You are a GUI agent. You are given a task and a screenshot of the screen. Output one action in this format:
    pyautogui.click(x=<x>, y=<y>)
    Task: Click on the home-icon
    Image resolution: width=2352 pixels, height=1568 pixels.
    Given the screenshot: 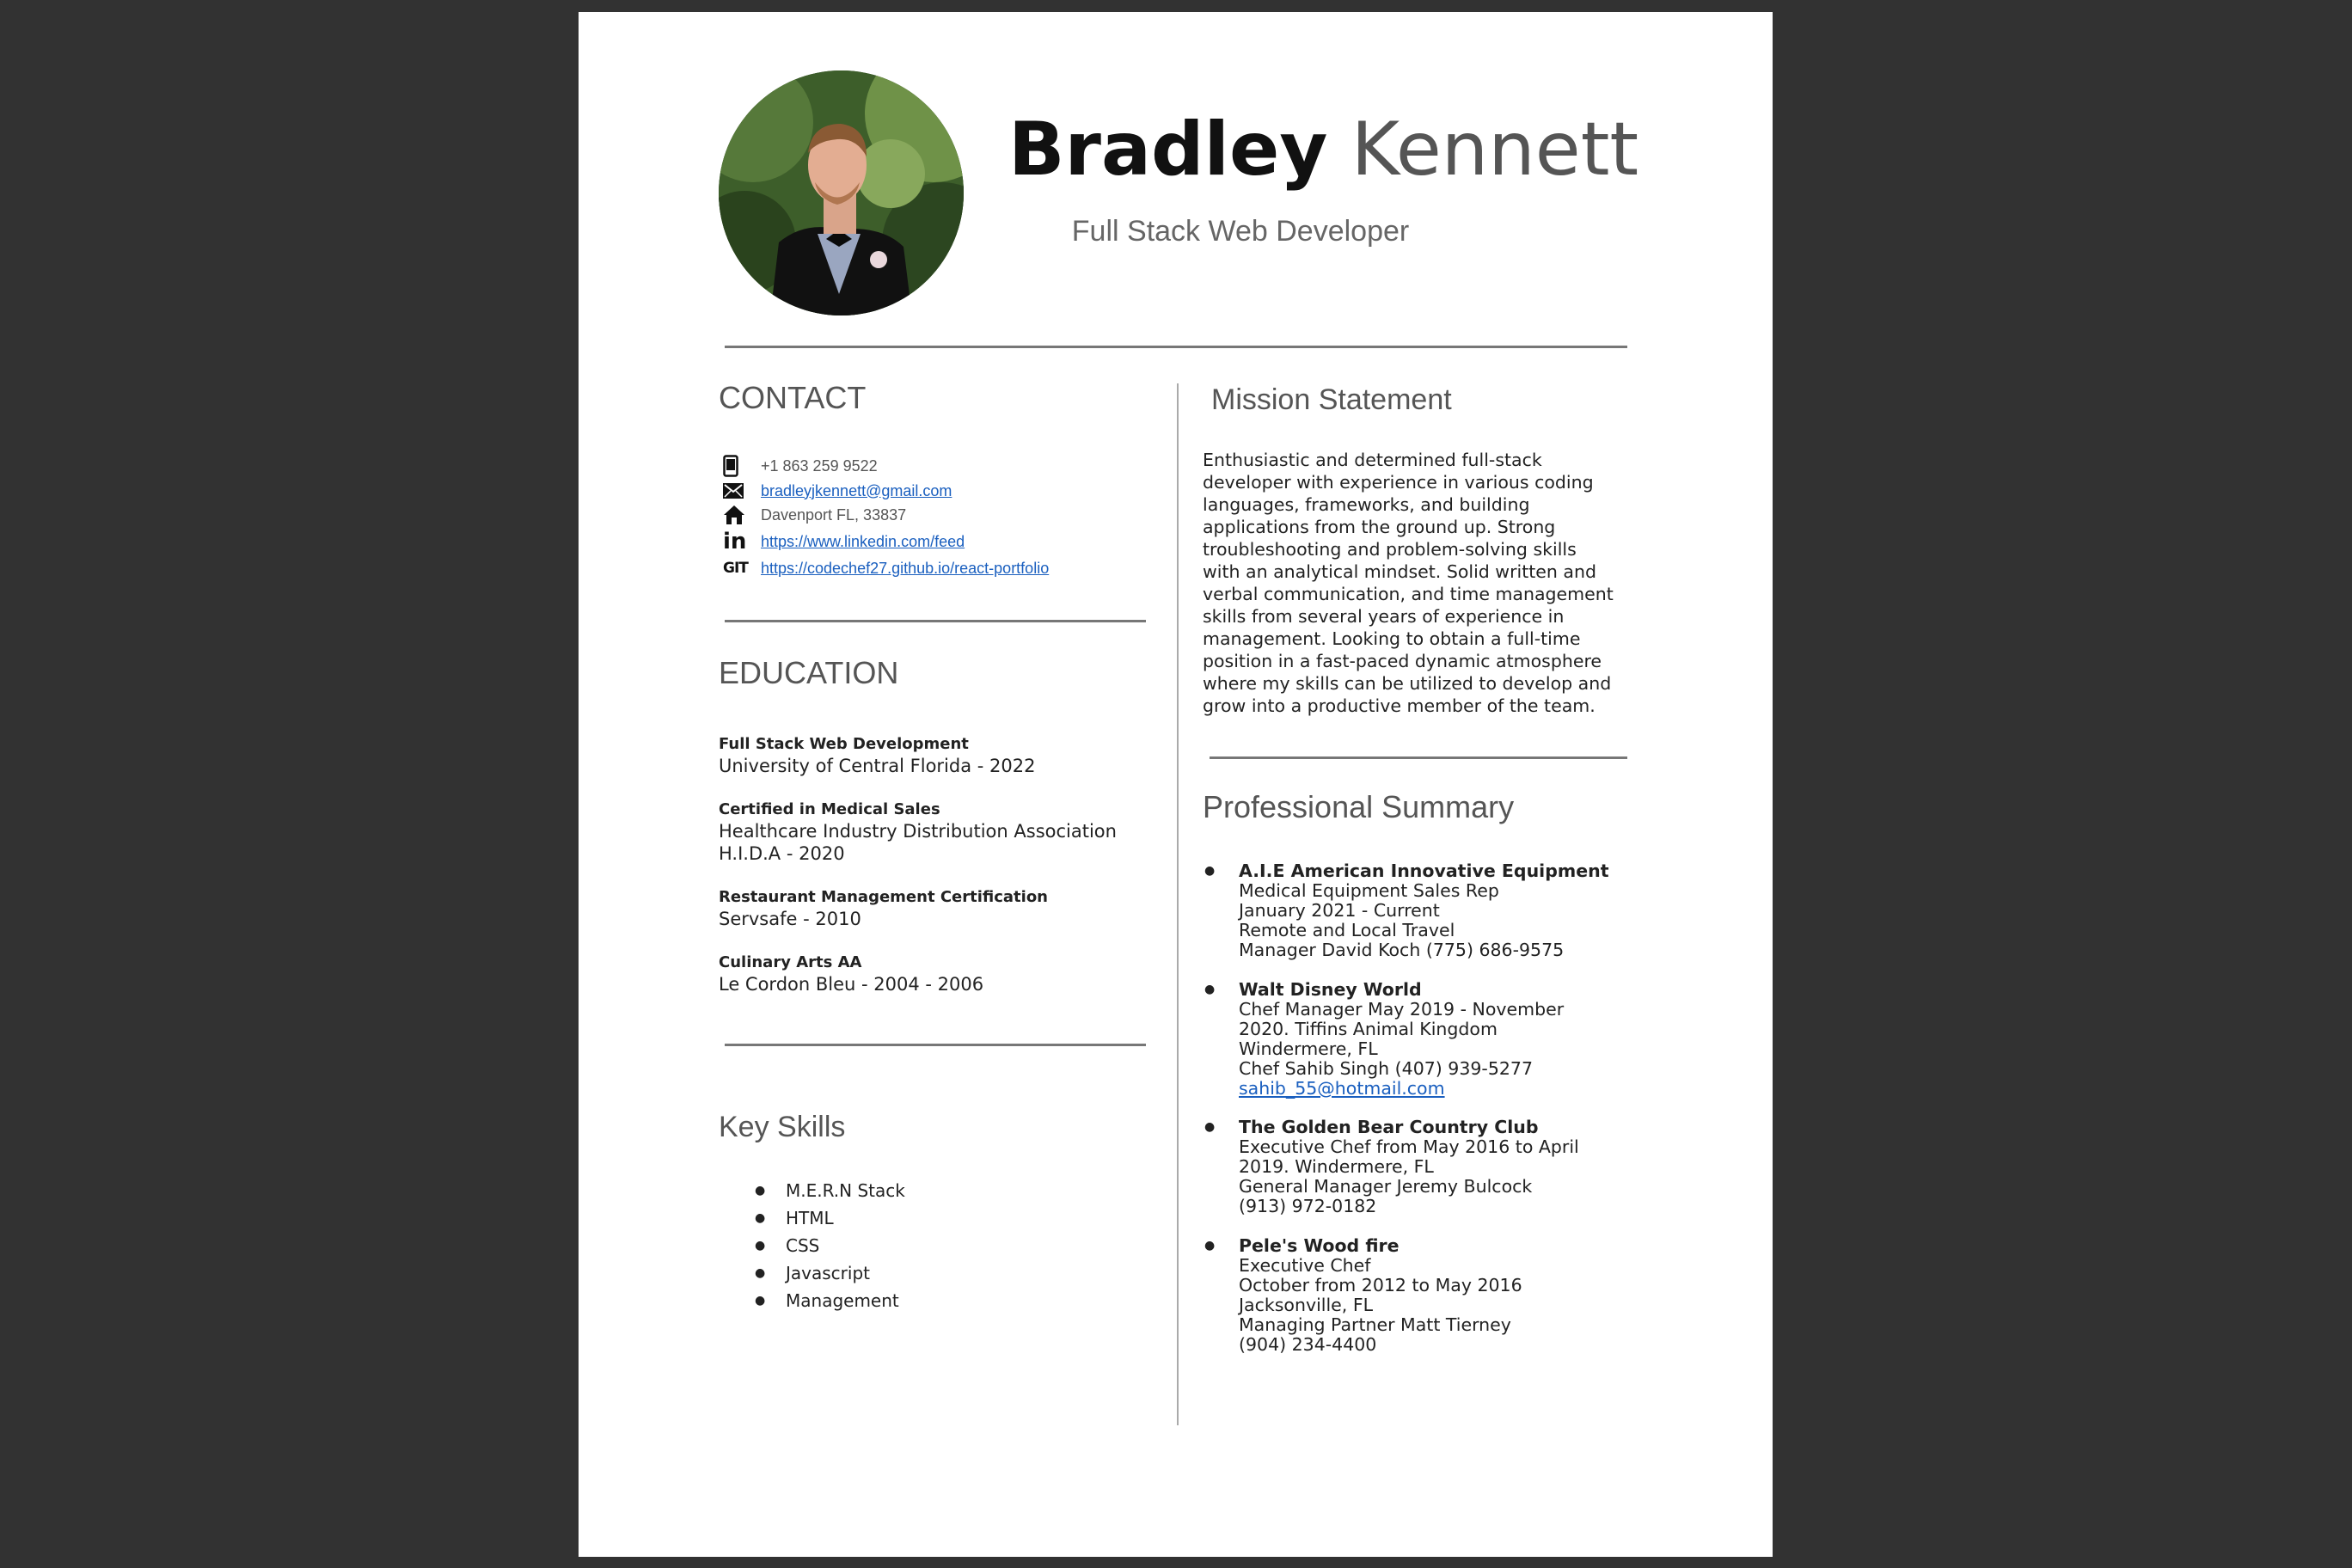 What is the action you would take?
    pyautogui.click(x=737, y=515)
    